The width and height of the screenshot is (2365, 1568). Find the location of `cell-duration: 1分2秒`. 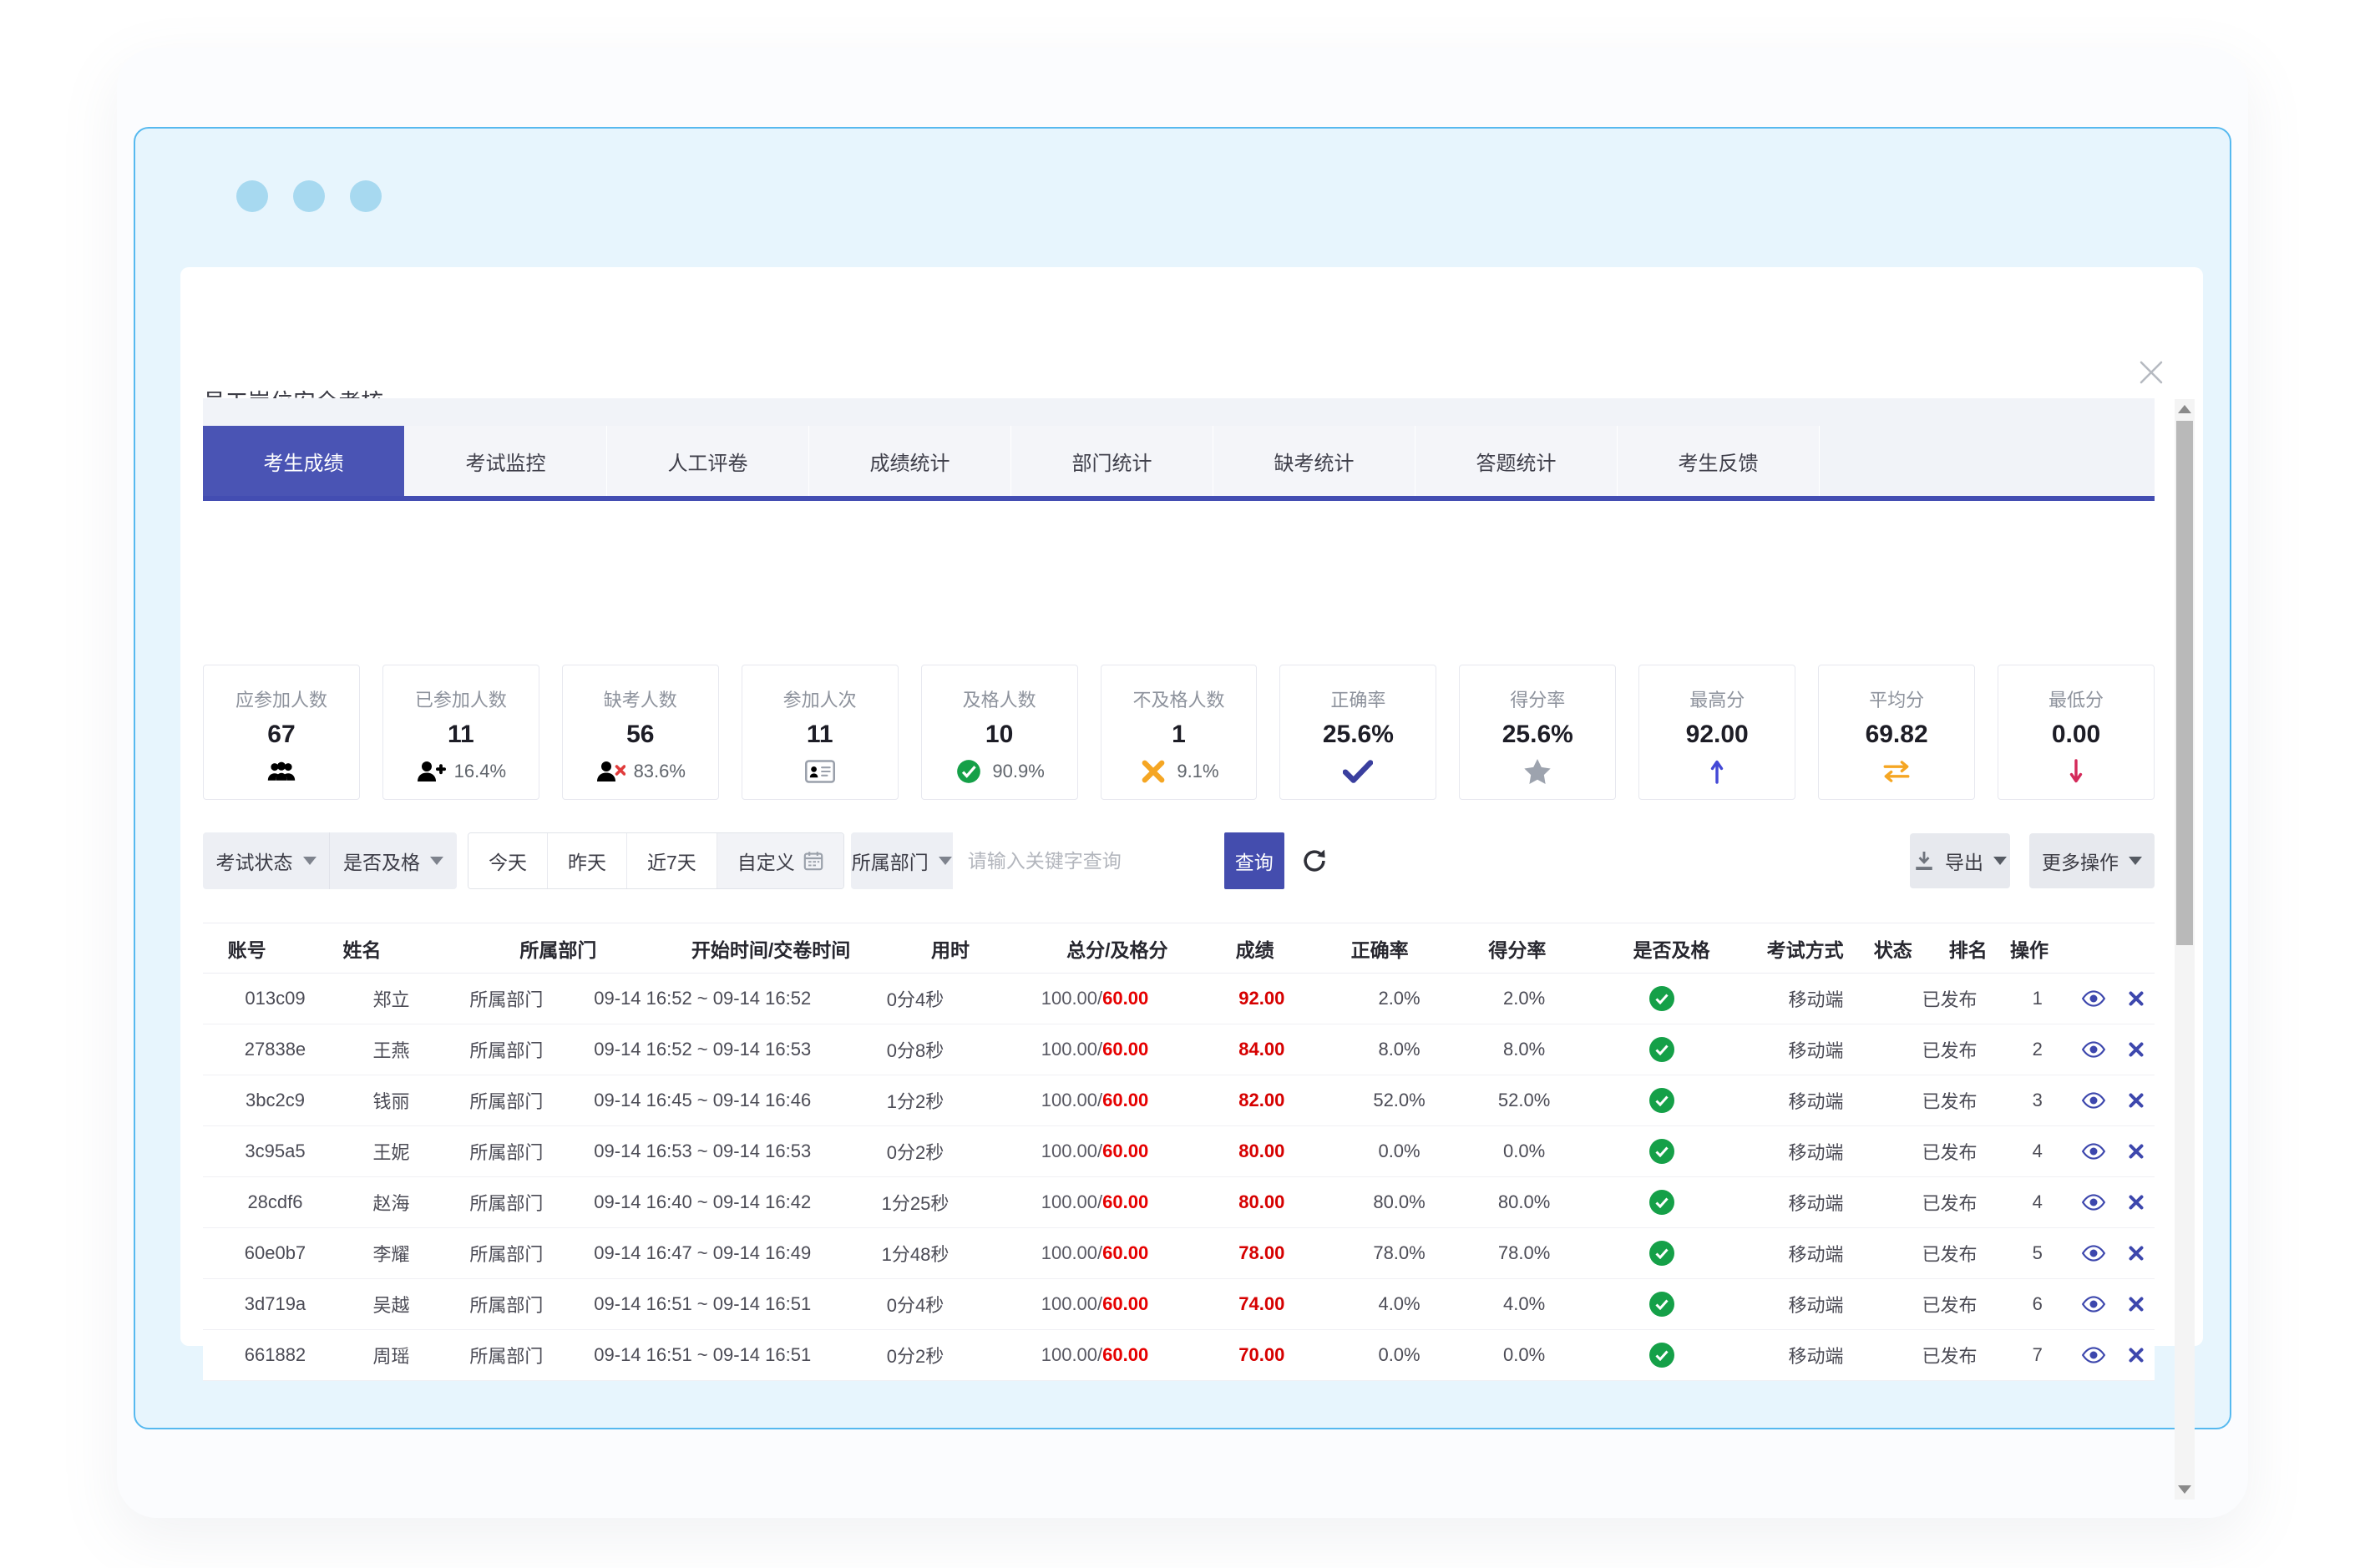

cell-duration: 1分2秒 is located at coordinates (915, 1101).